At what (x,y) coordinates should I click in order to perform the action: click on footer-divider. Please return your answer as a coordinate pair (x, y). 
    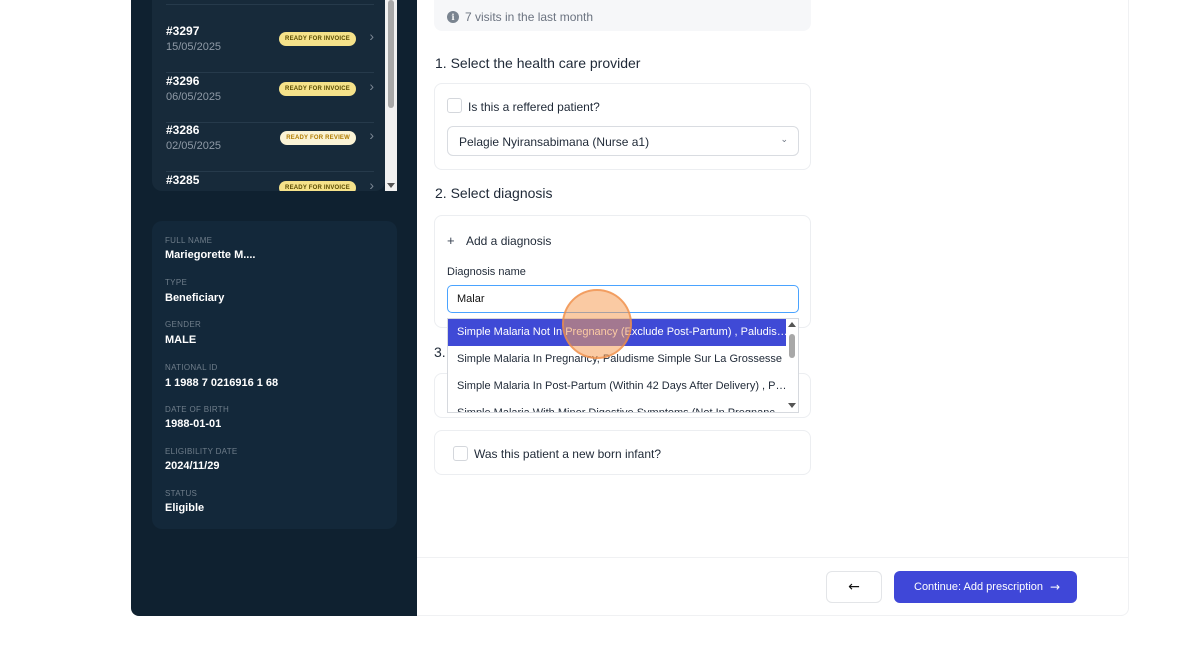
    Looking at the image, I should click on (773, 557).